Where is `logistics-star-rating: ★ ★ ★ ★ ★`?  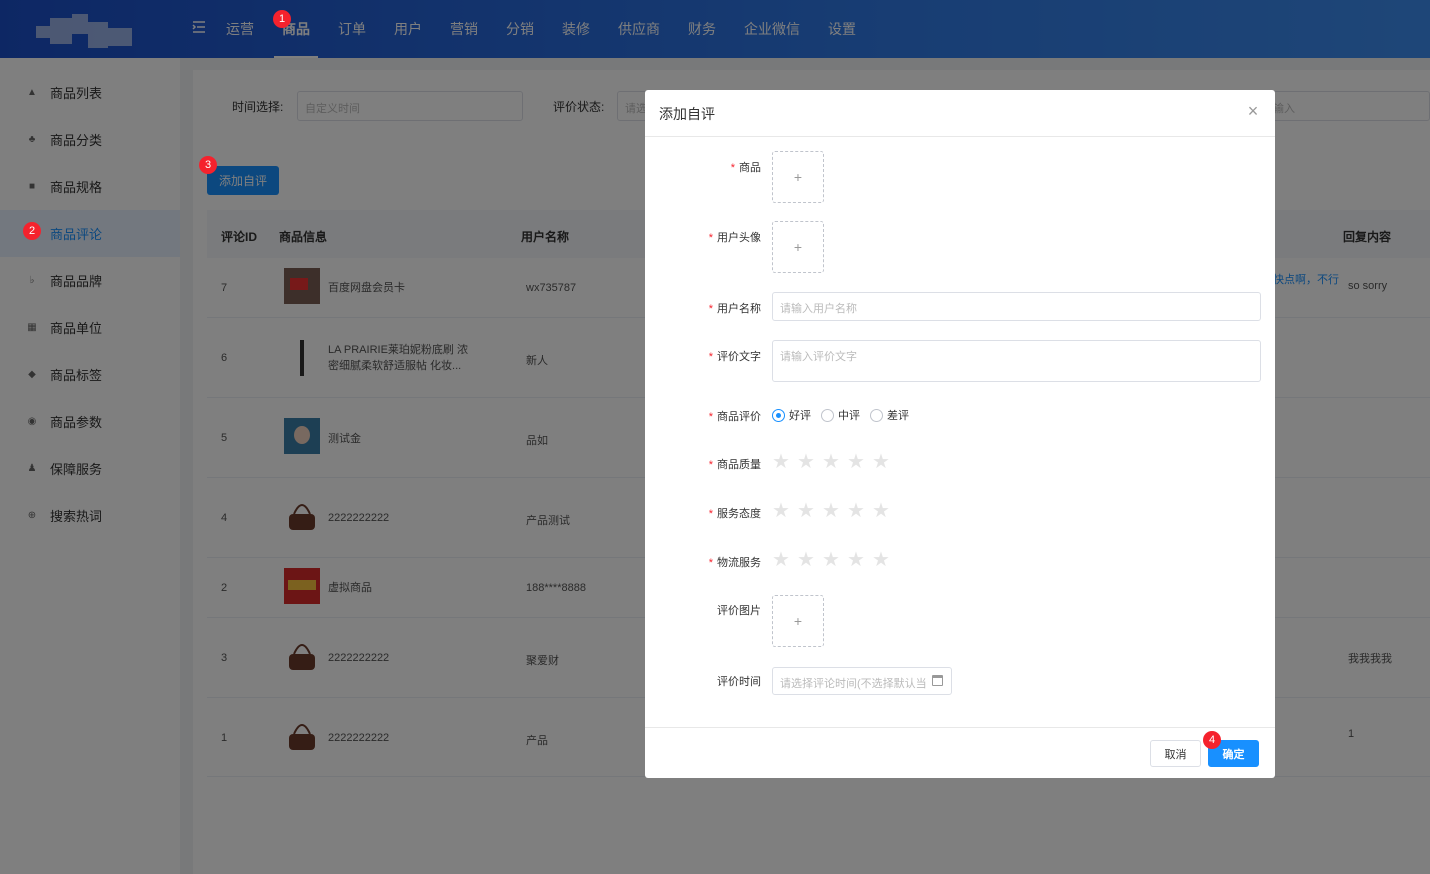
logistics-star-rating: ★ ★ ★ ★ ★ is located at coordinates (834, 560).